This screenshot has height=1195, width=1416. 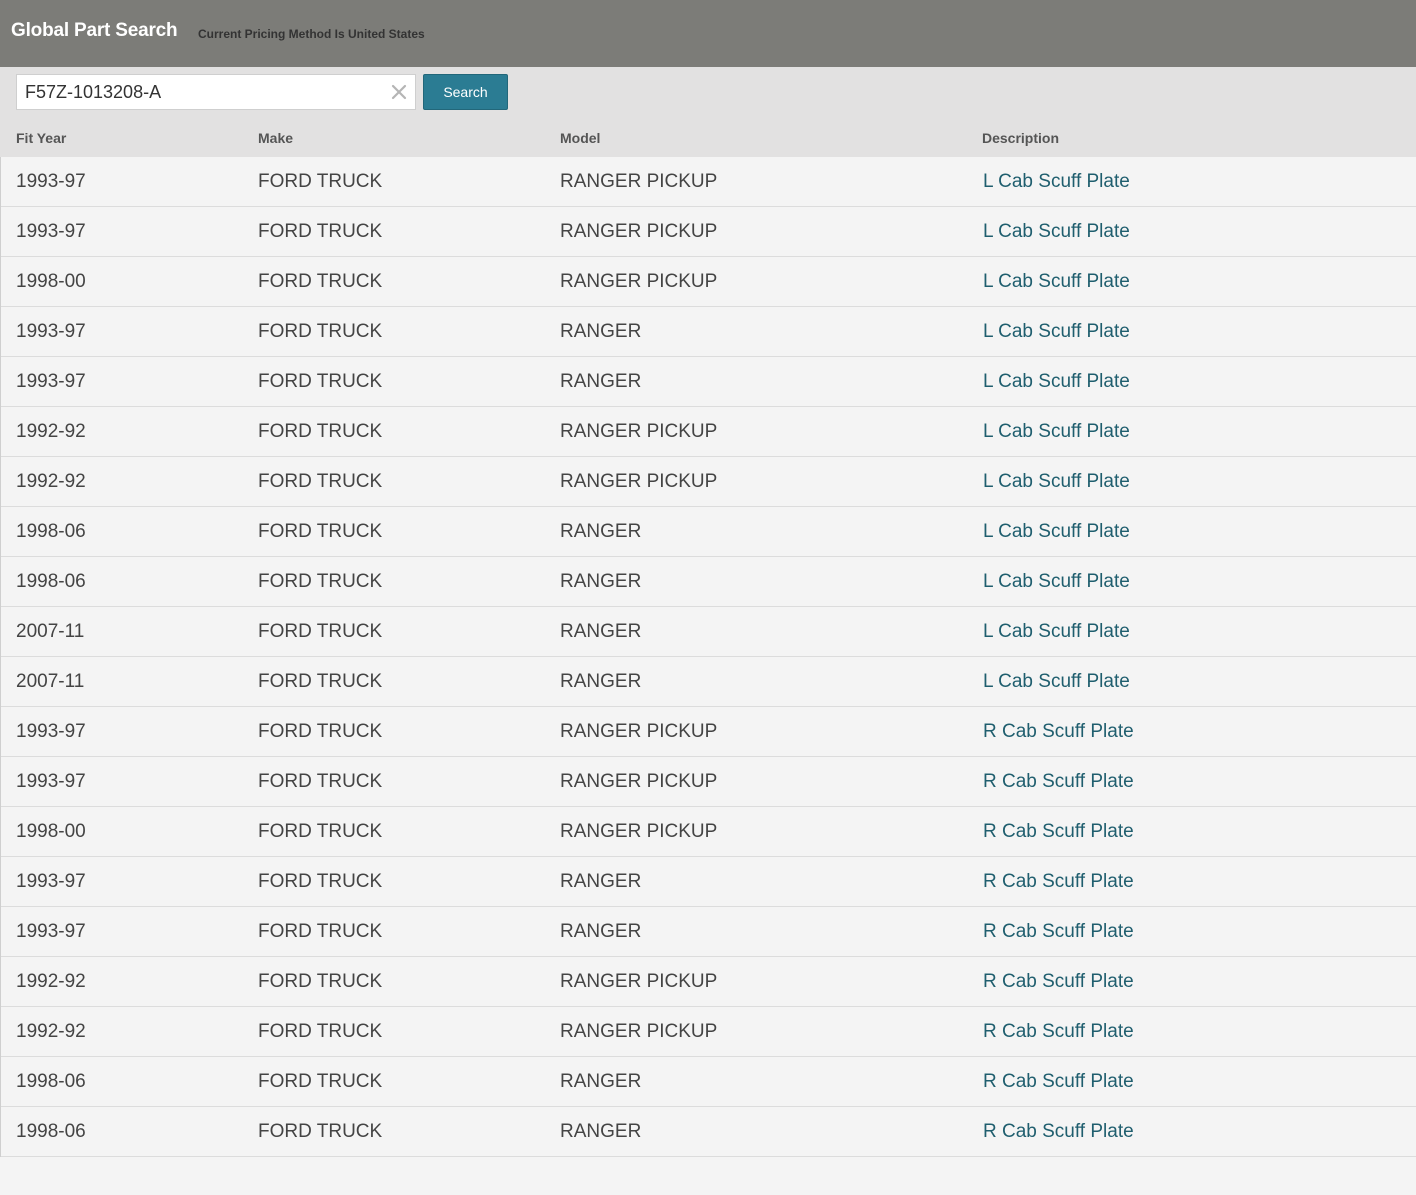 I want to click on pricing-method-label: Current Pricing Method Is United States, so click(x=311, y=34).